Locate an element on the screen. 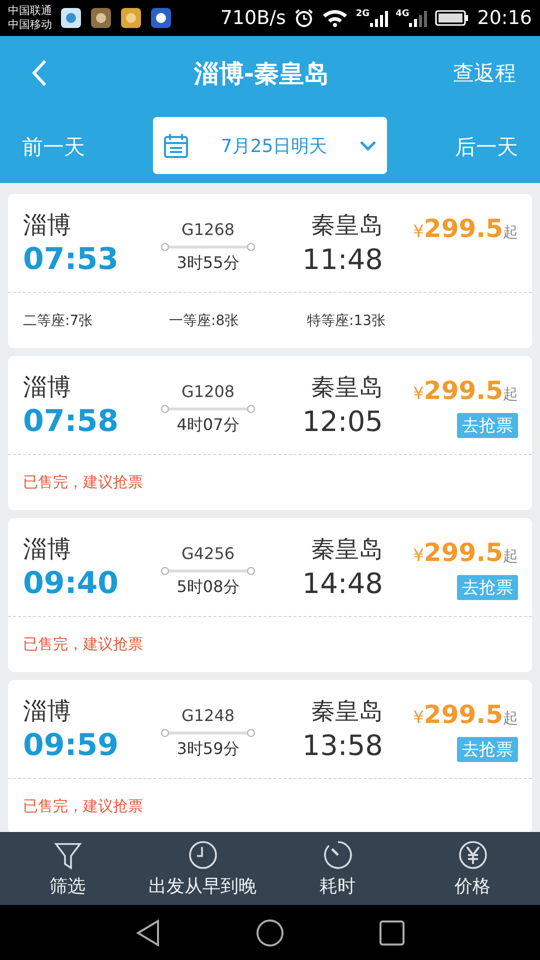 This screenshot has width=540, height=960. departure-time: 07:53 is located at coordinates (70, 260).